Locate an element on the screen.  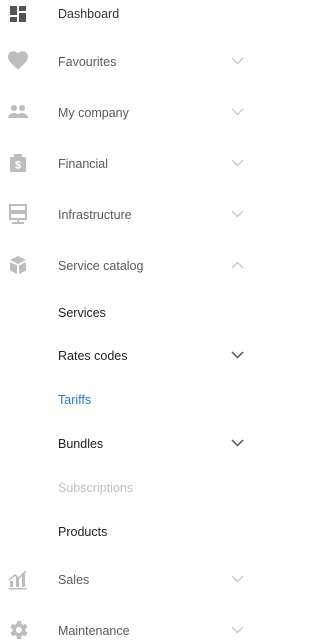
gear-icon is located at coordinates (18, 630).